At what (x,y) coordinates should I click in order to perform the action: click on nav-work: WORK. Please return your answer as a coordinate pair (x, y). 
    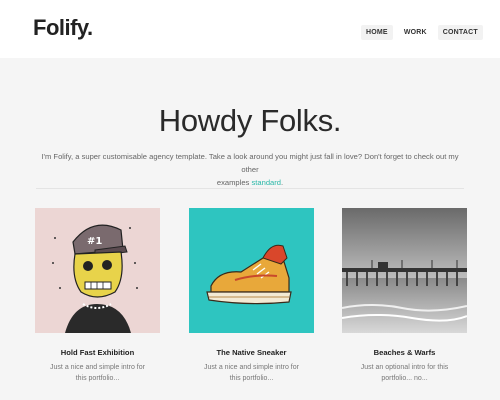
    Looking at the image, I should click on (415, 32).